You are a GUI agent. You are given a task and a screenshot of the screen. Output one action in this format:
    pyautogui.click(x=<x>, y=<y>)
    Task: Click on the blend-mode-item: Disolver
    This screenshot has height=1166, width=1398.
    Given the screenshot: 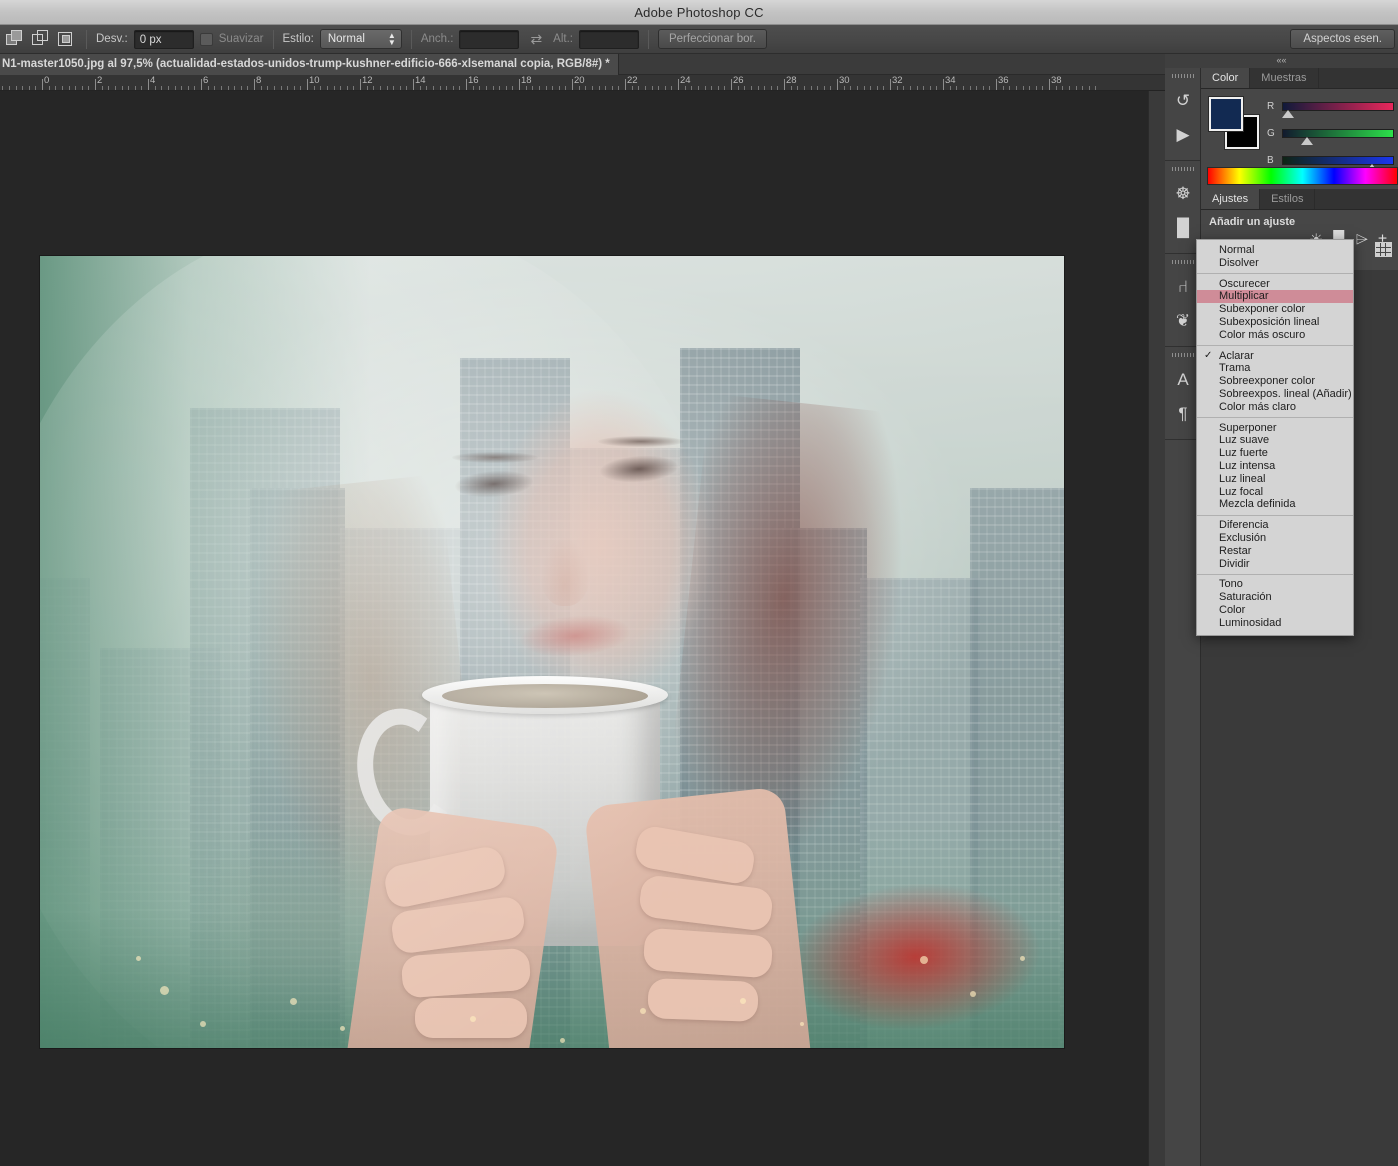 What is the action you would take?
    pyautogui.click(x=1275, y=263)
    